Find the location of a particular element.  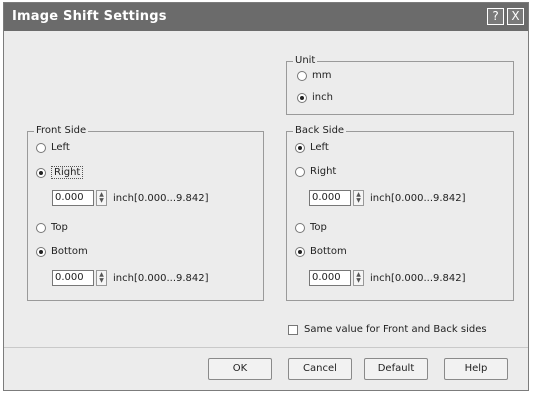

button-separator is located at coordinates (266, 347).